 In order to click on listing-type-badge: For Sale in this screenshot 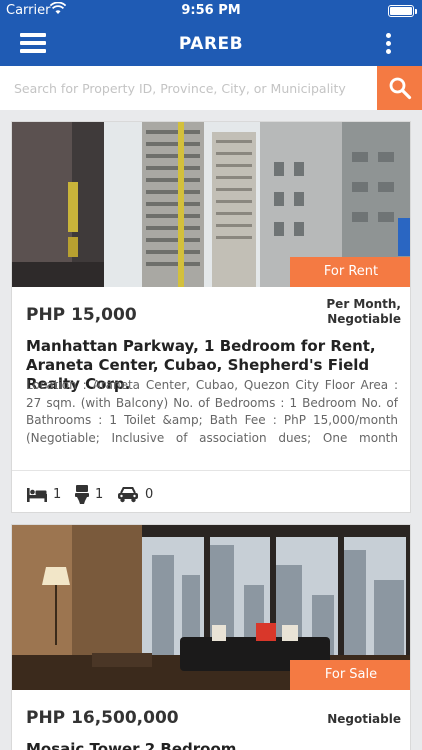, I will do `click(350, 675)`.